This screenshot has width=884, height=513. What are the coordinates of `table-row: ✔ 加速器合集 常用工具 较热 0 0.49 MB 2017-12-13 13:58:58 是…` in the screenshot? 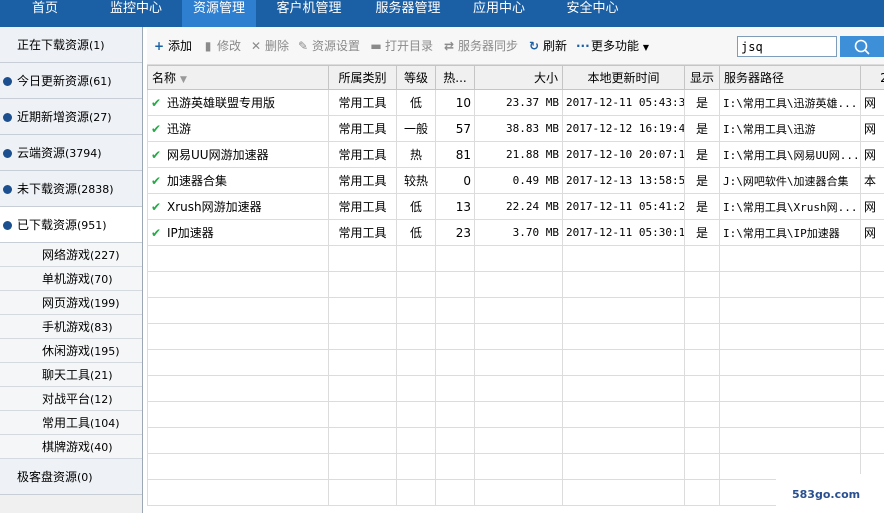 It's located at (515, 180).